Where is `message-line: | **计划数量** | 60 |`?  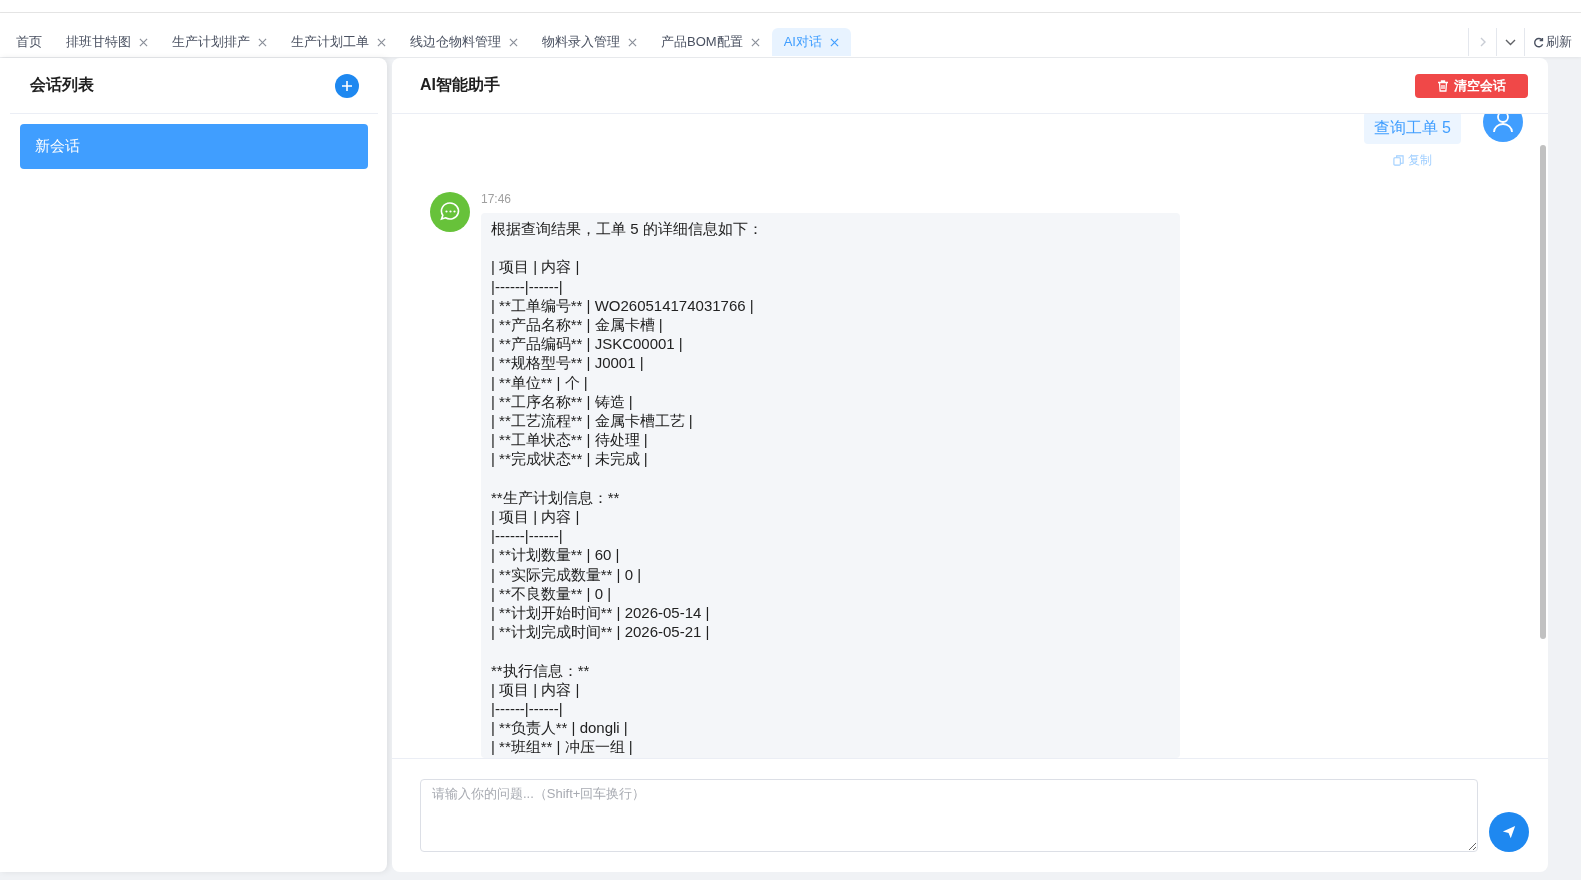 message-line: | **计划数量** | 60 | is located at coordinates (555, 555).